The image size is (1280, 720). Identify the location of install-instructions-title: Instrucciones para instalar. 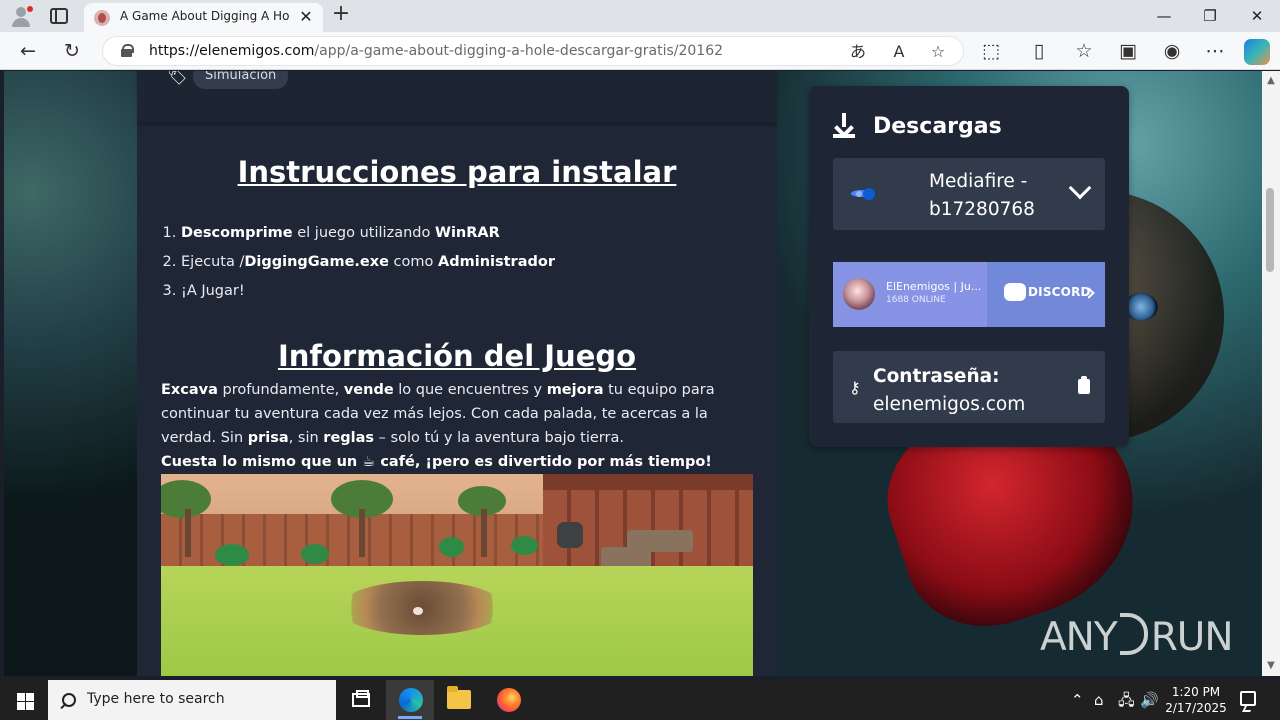
(457, 172).